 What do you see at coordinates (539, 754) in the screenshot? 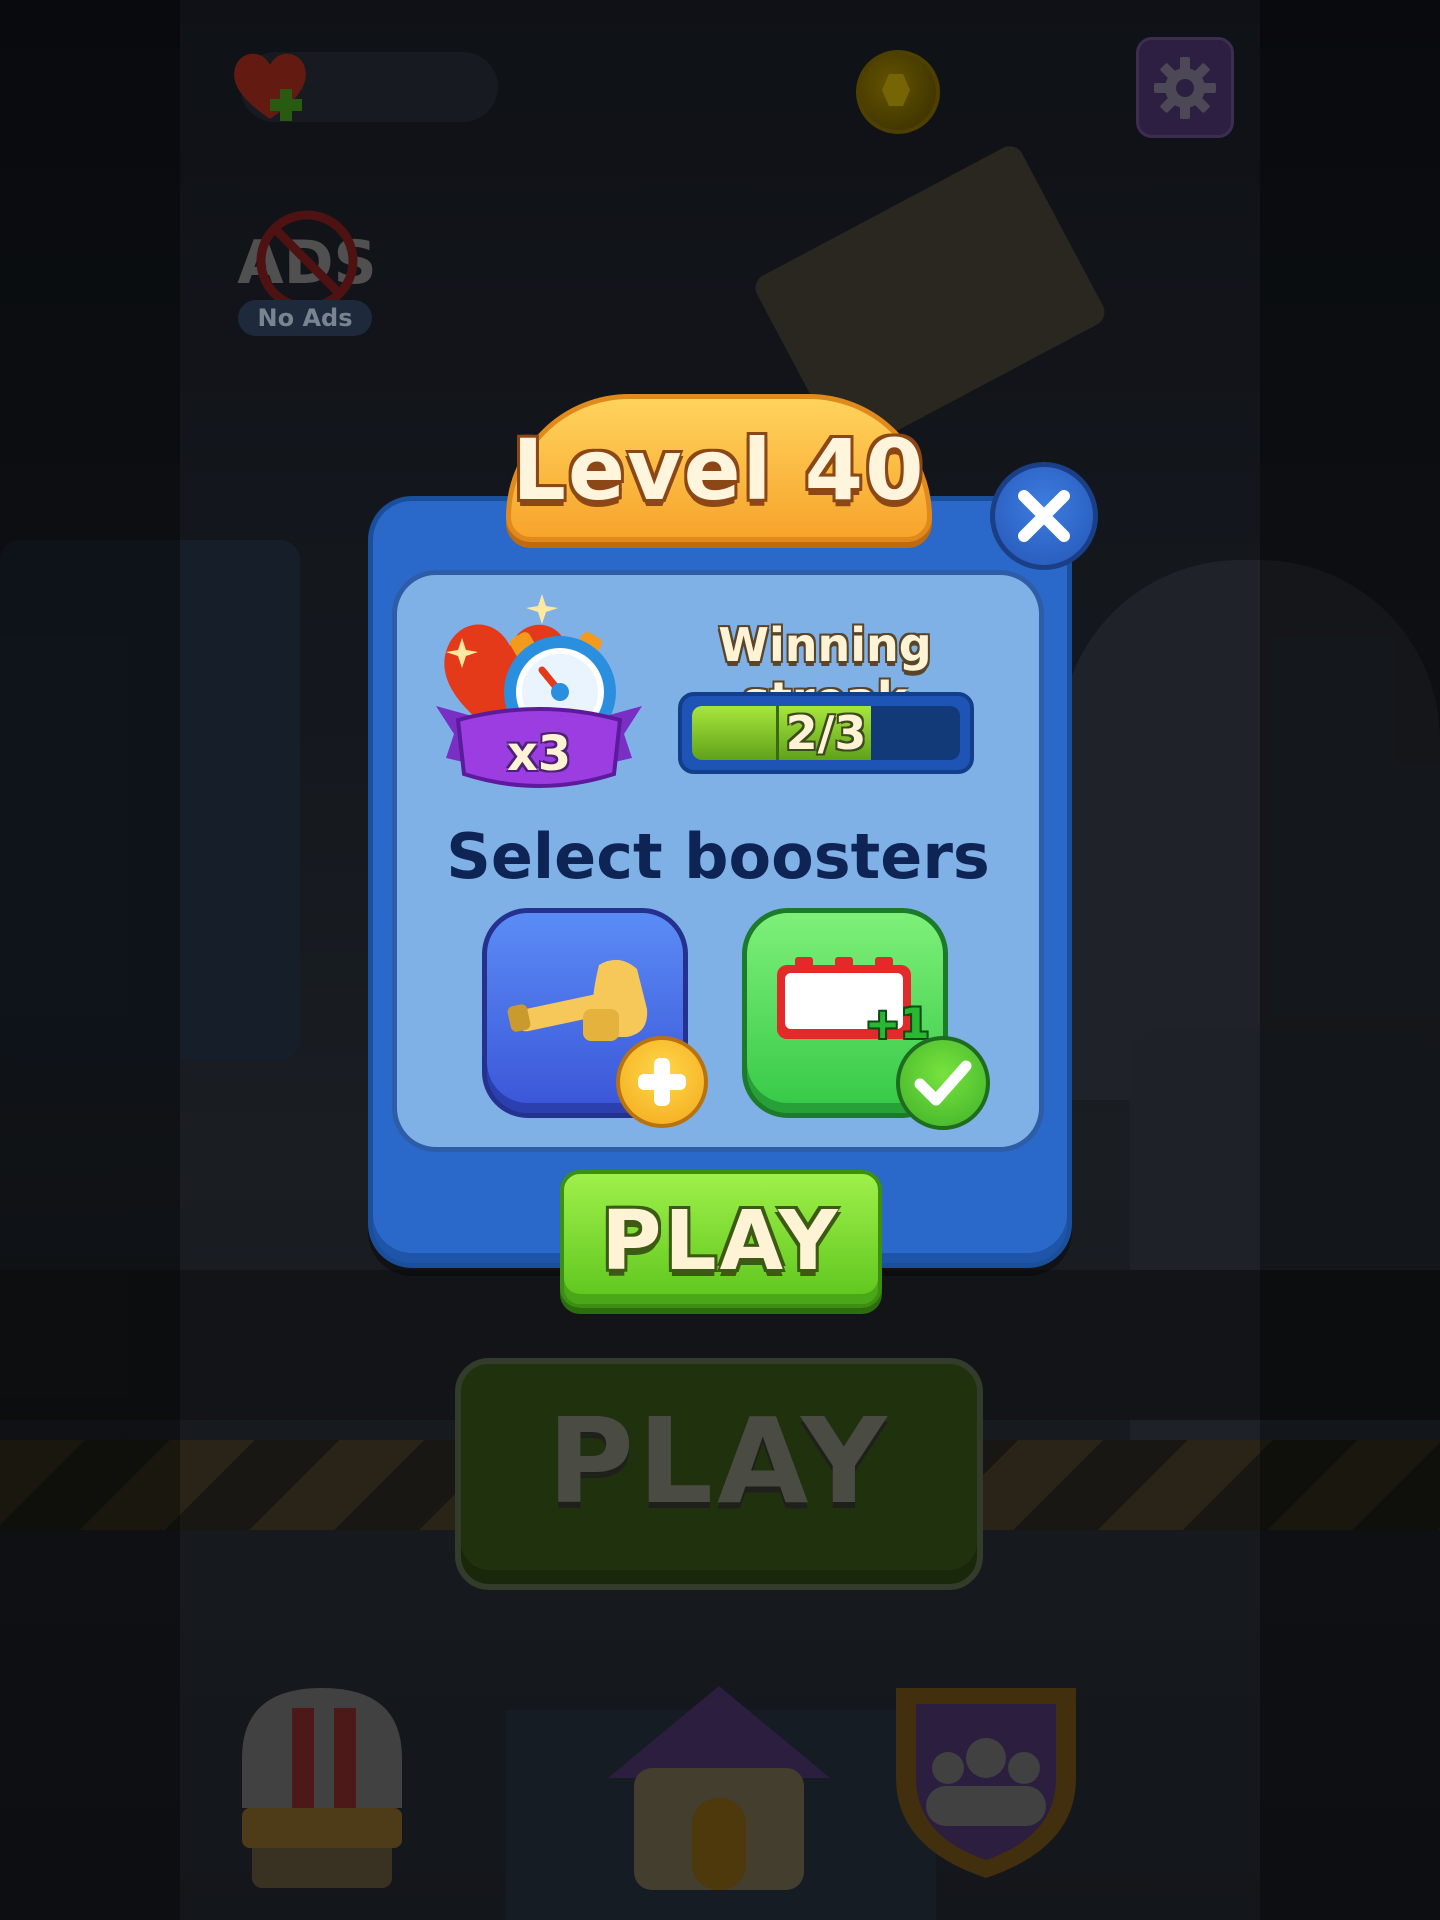
I see `streak-multiplier: x3` at bounding box center [539, 754].